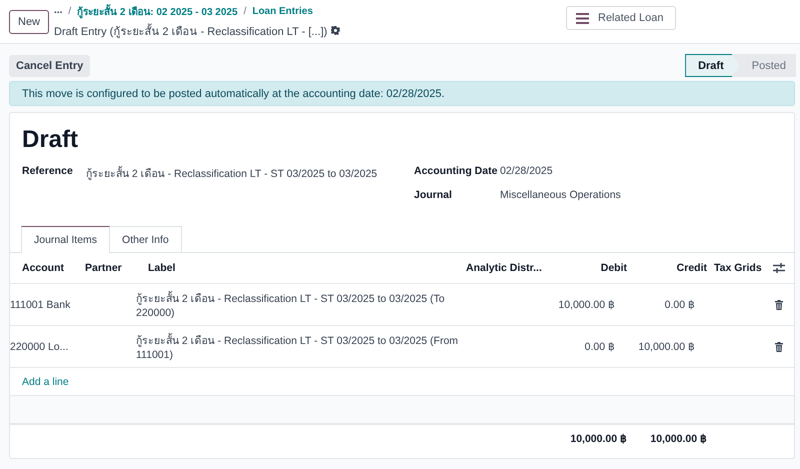 The image size is (800, 469). What do you see at coordinates (779, 268) in the screenshot?
I see `column-settings-icon` at bounding box center [779, 268].